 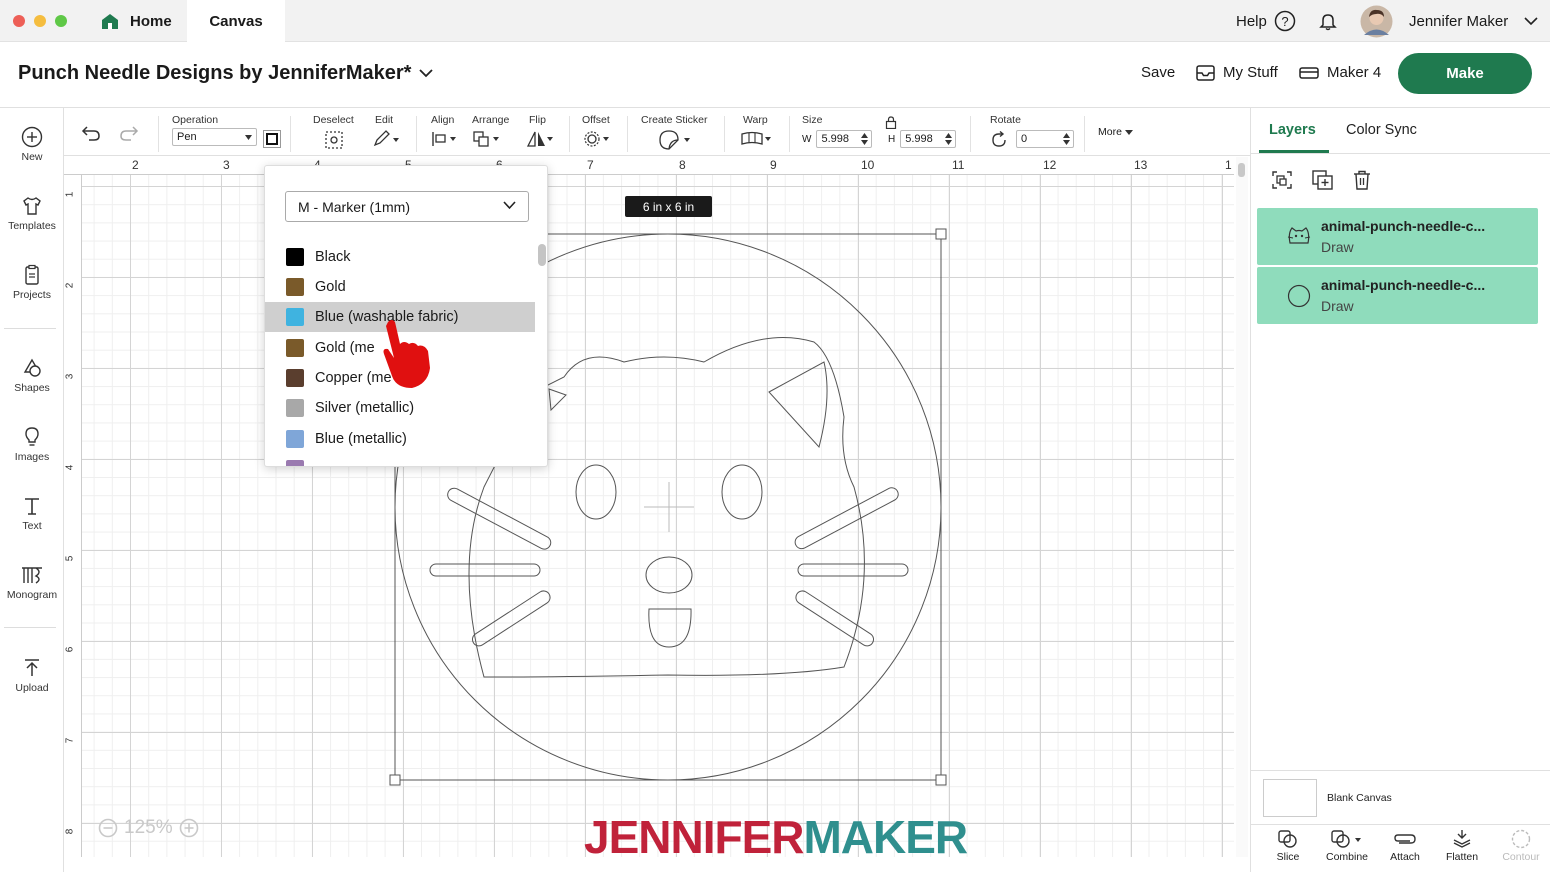 What do you see at coordinates (1376, 21) in the screenshot?
I see `avatar` at bounding box center [1376, 21].